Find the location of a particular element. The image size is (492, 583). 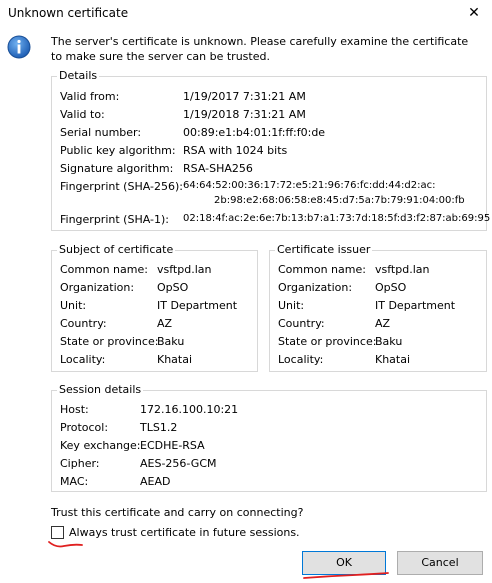

subject-organization-label: Organization: is located at coordinates (97, 287).